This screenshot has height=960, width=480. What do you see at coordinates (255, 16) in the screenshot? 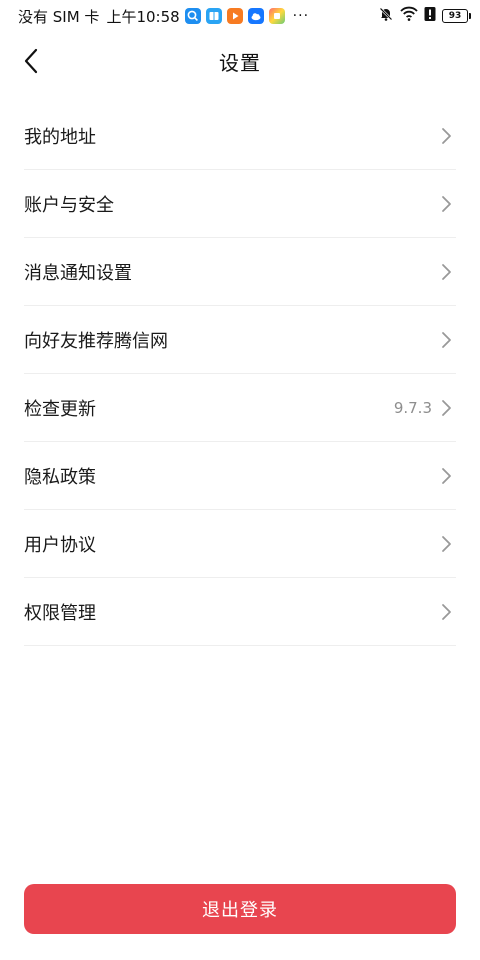
I see `cloud-app-icon` at bounding box center [255, 16].